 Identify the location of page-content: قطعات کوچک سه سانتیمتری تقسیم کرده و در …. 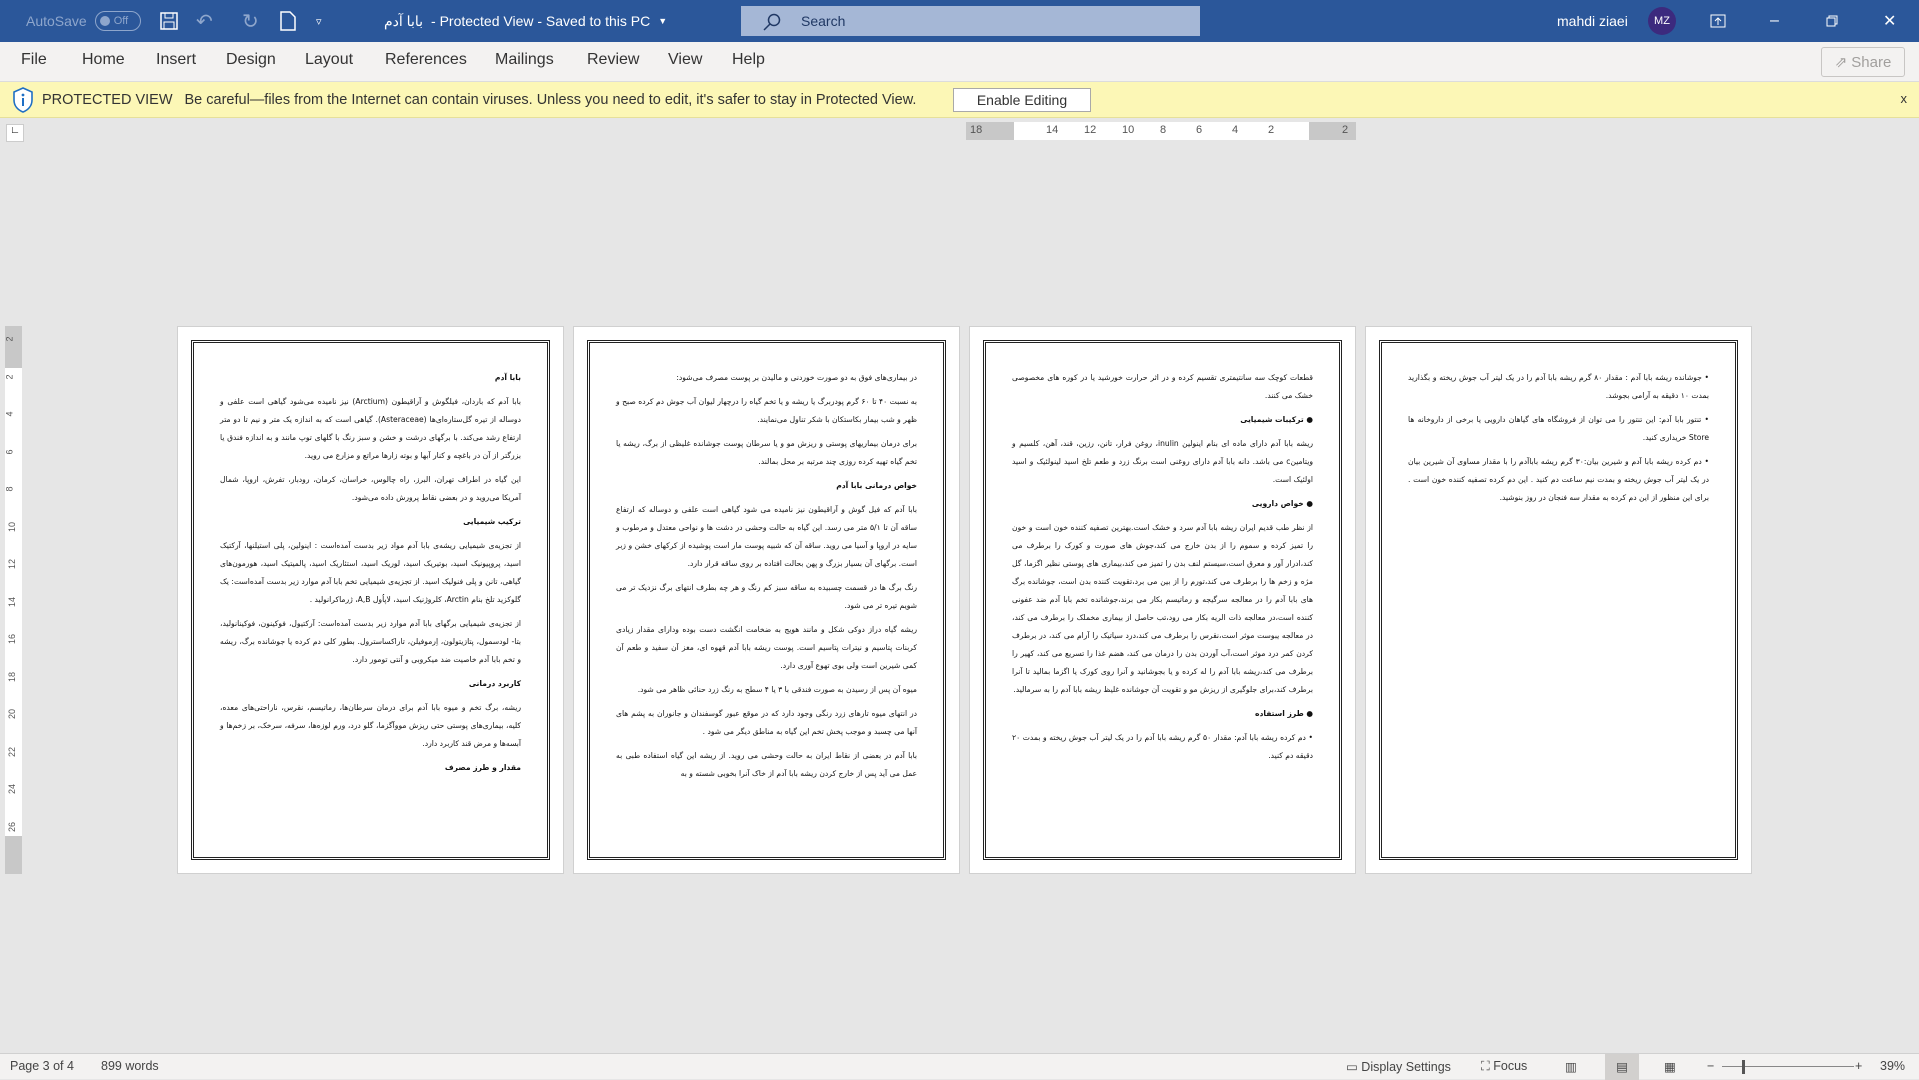
(1162, 570).